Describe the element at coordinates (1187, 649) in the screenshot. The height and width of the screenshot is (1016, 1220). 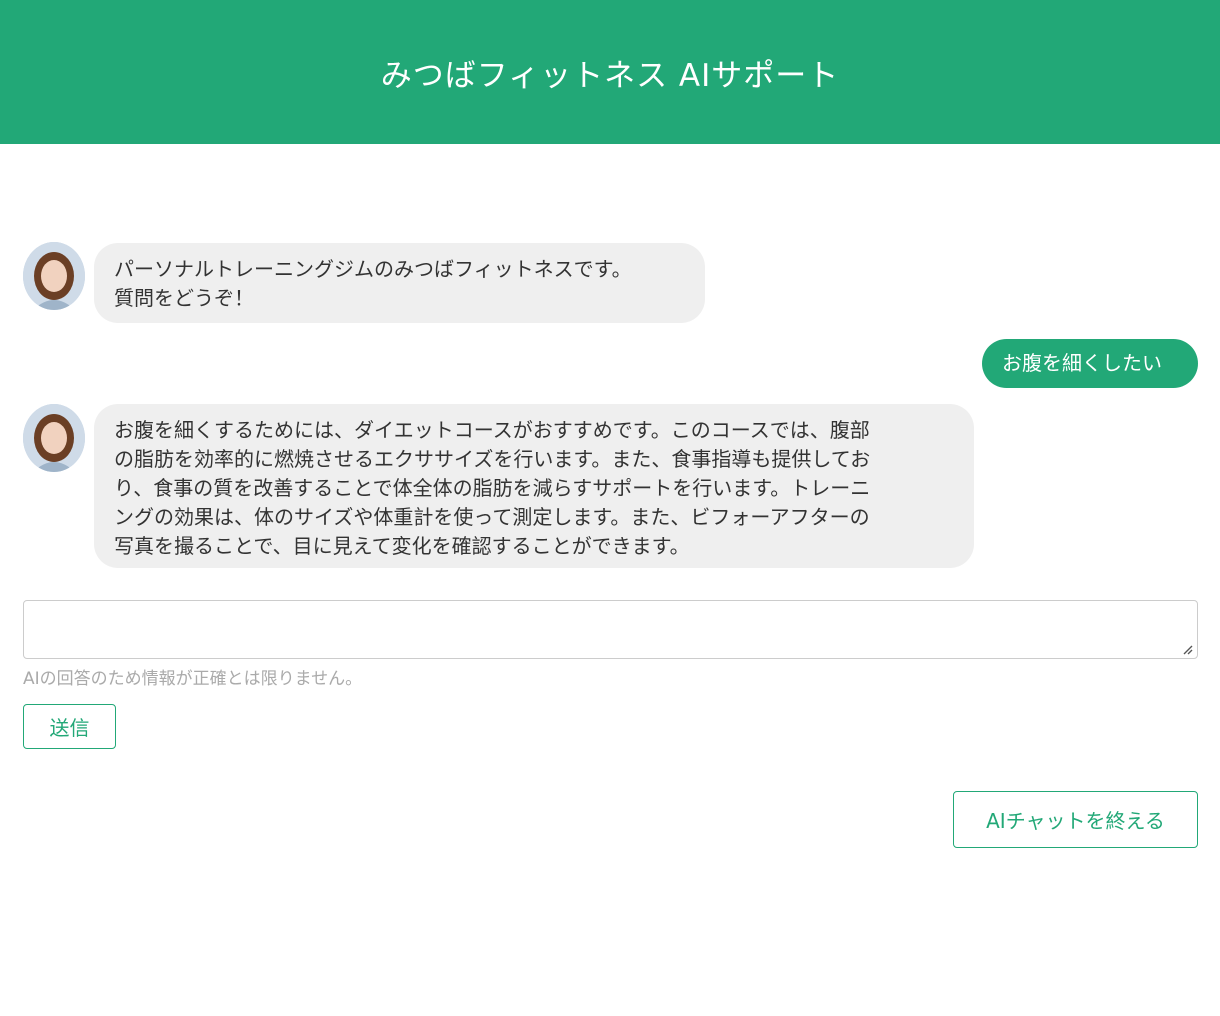
I see `resize-grip-icon` at that location.